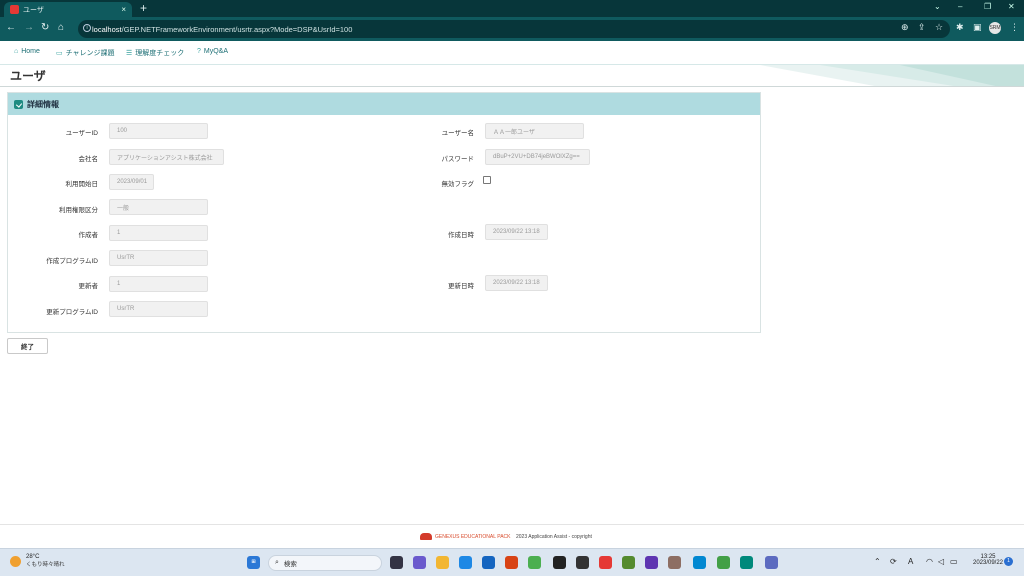 This screenshot has width=1024, height=576. What do you see at coordinates (28, 76) in the screenshot?
I see `page-title: ユーザ` at bounding box center [28, 76].